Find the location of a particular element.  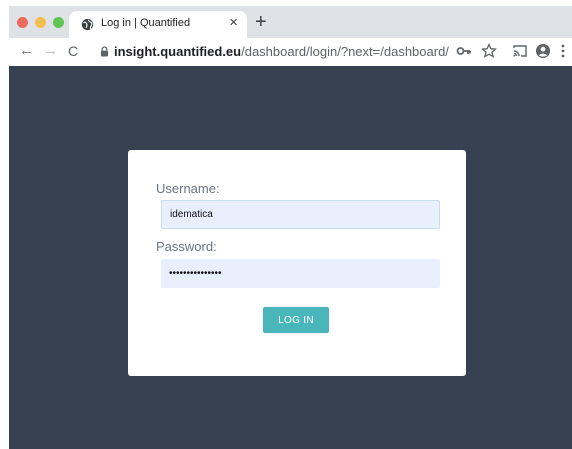

reload-button: C is located at coordinates (73, 51).